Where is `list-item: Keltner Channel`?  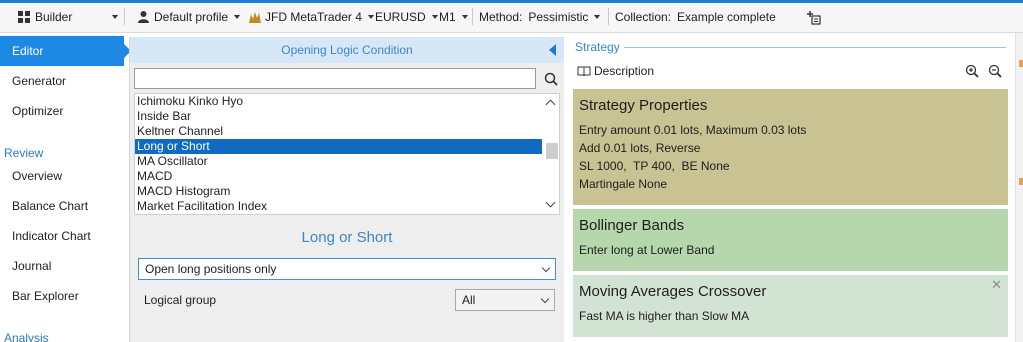 list-item: Keltner Channel is located at coordinates (338, 131).